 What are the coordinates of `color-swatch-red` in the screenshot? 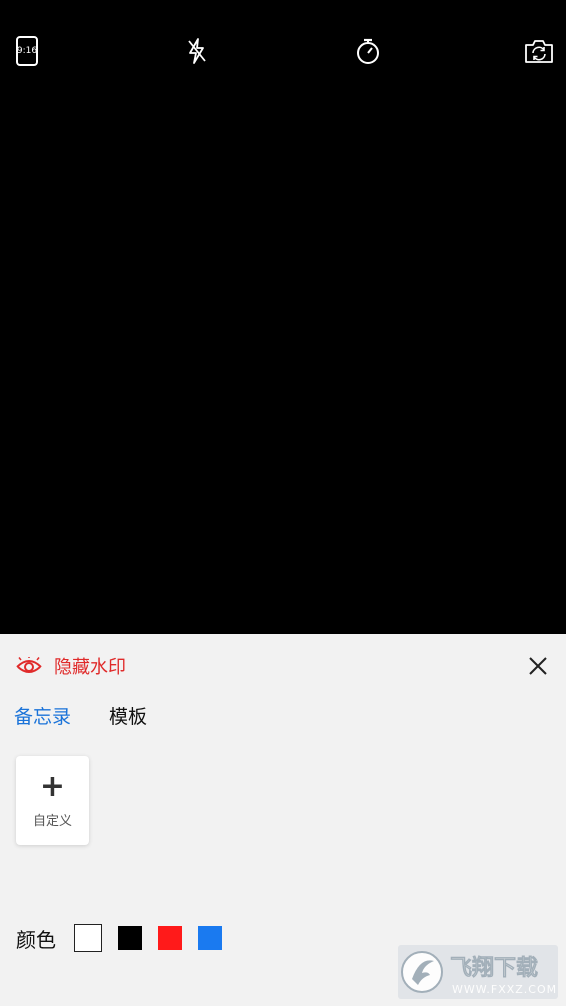 It's located at (170, 938).